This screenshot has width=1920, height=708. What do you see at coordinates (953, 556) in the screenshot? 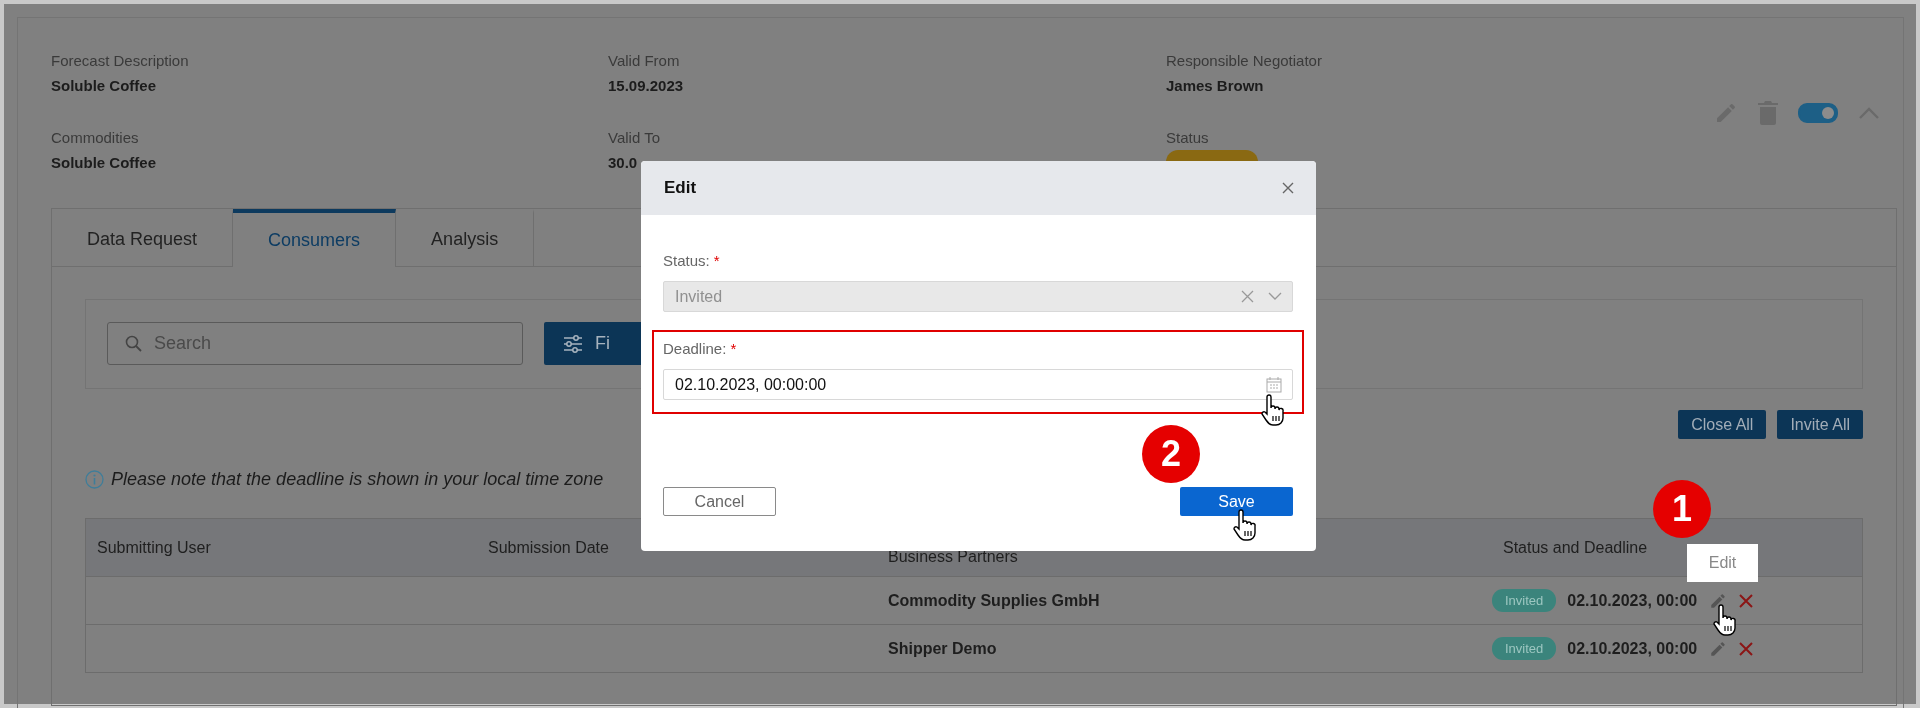
I see `column-header: Business Partners` at bounding box center [953, 556].